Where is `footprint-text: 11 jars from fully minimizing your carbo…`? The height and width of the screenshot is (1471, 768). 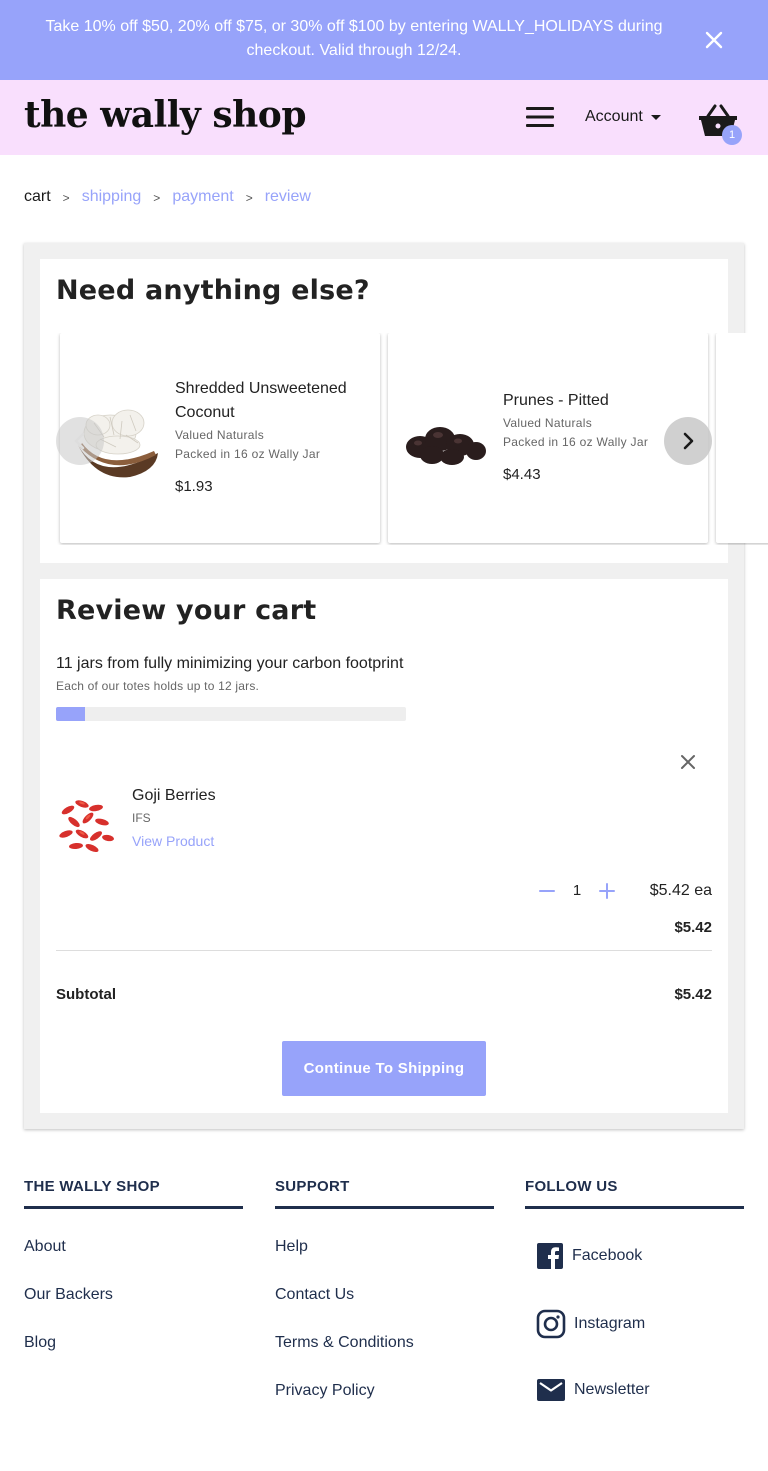
footprint-text: 11 jars from fully minimizing your carbo… is located at coordinates (230, 663).